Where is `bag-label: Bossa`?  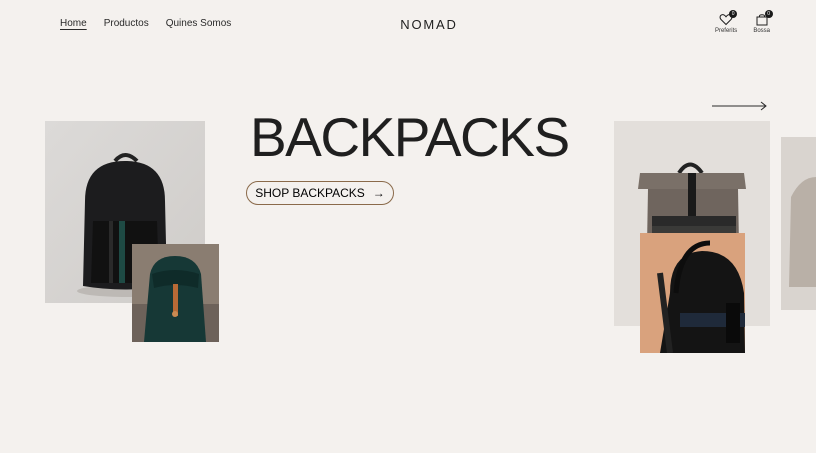
bag-label: Bossa is located at coordinates (761, 31).